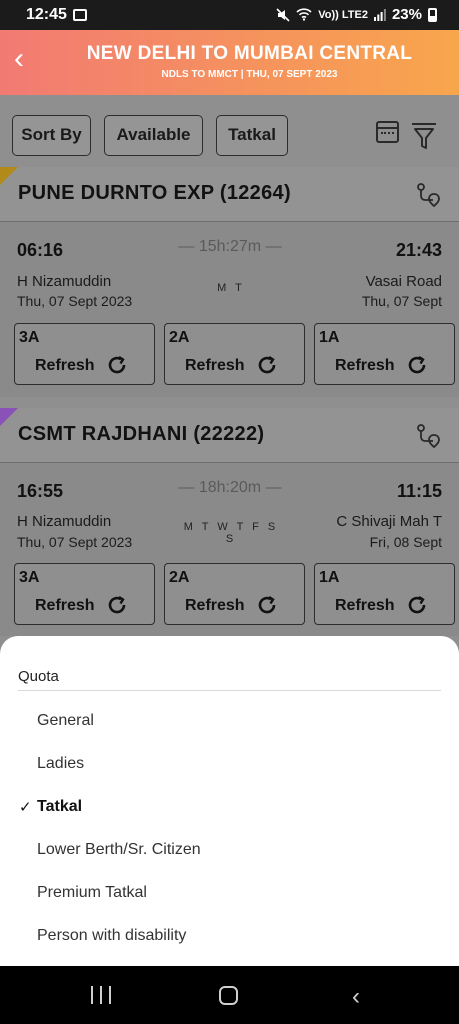  Describe the element at coordinates (141, 434) in the screenshot. I see `train-name: CSMT RAJDHANI (22222)` at that location.